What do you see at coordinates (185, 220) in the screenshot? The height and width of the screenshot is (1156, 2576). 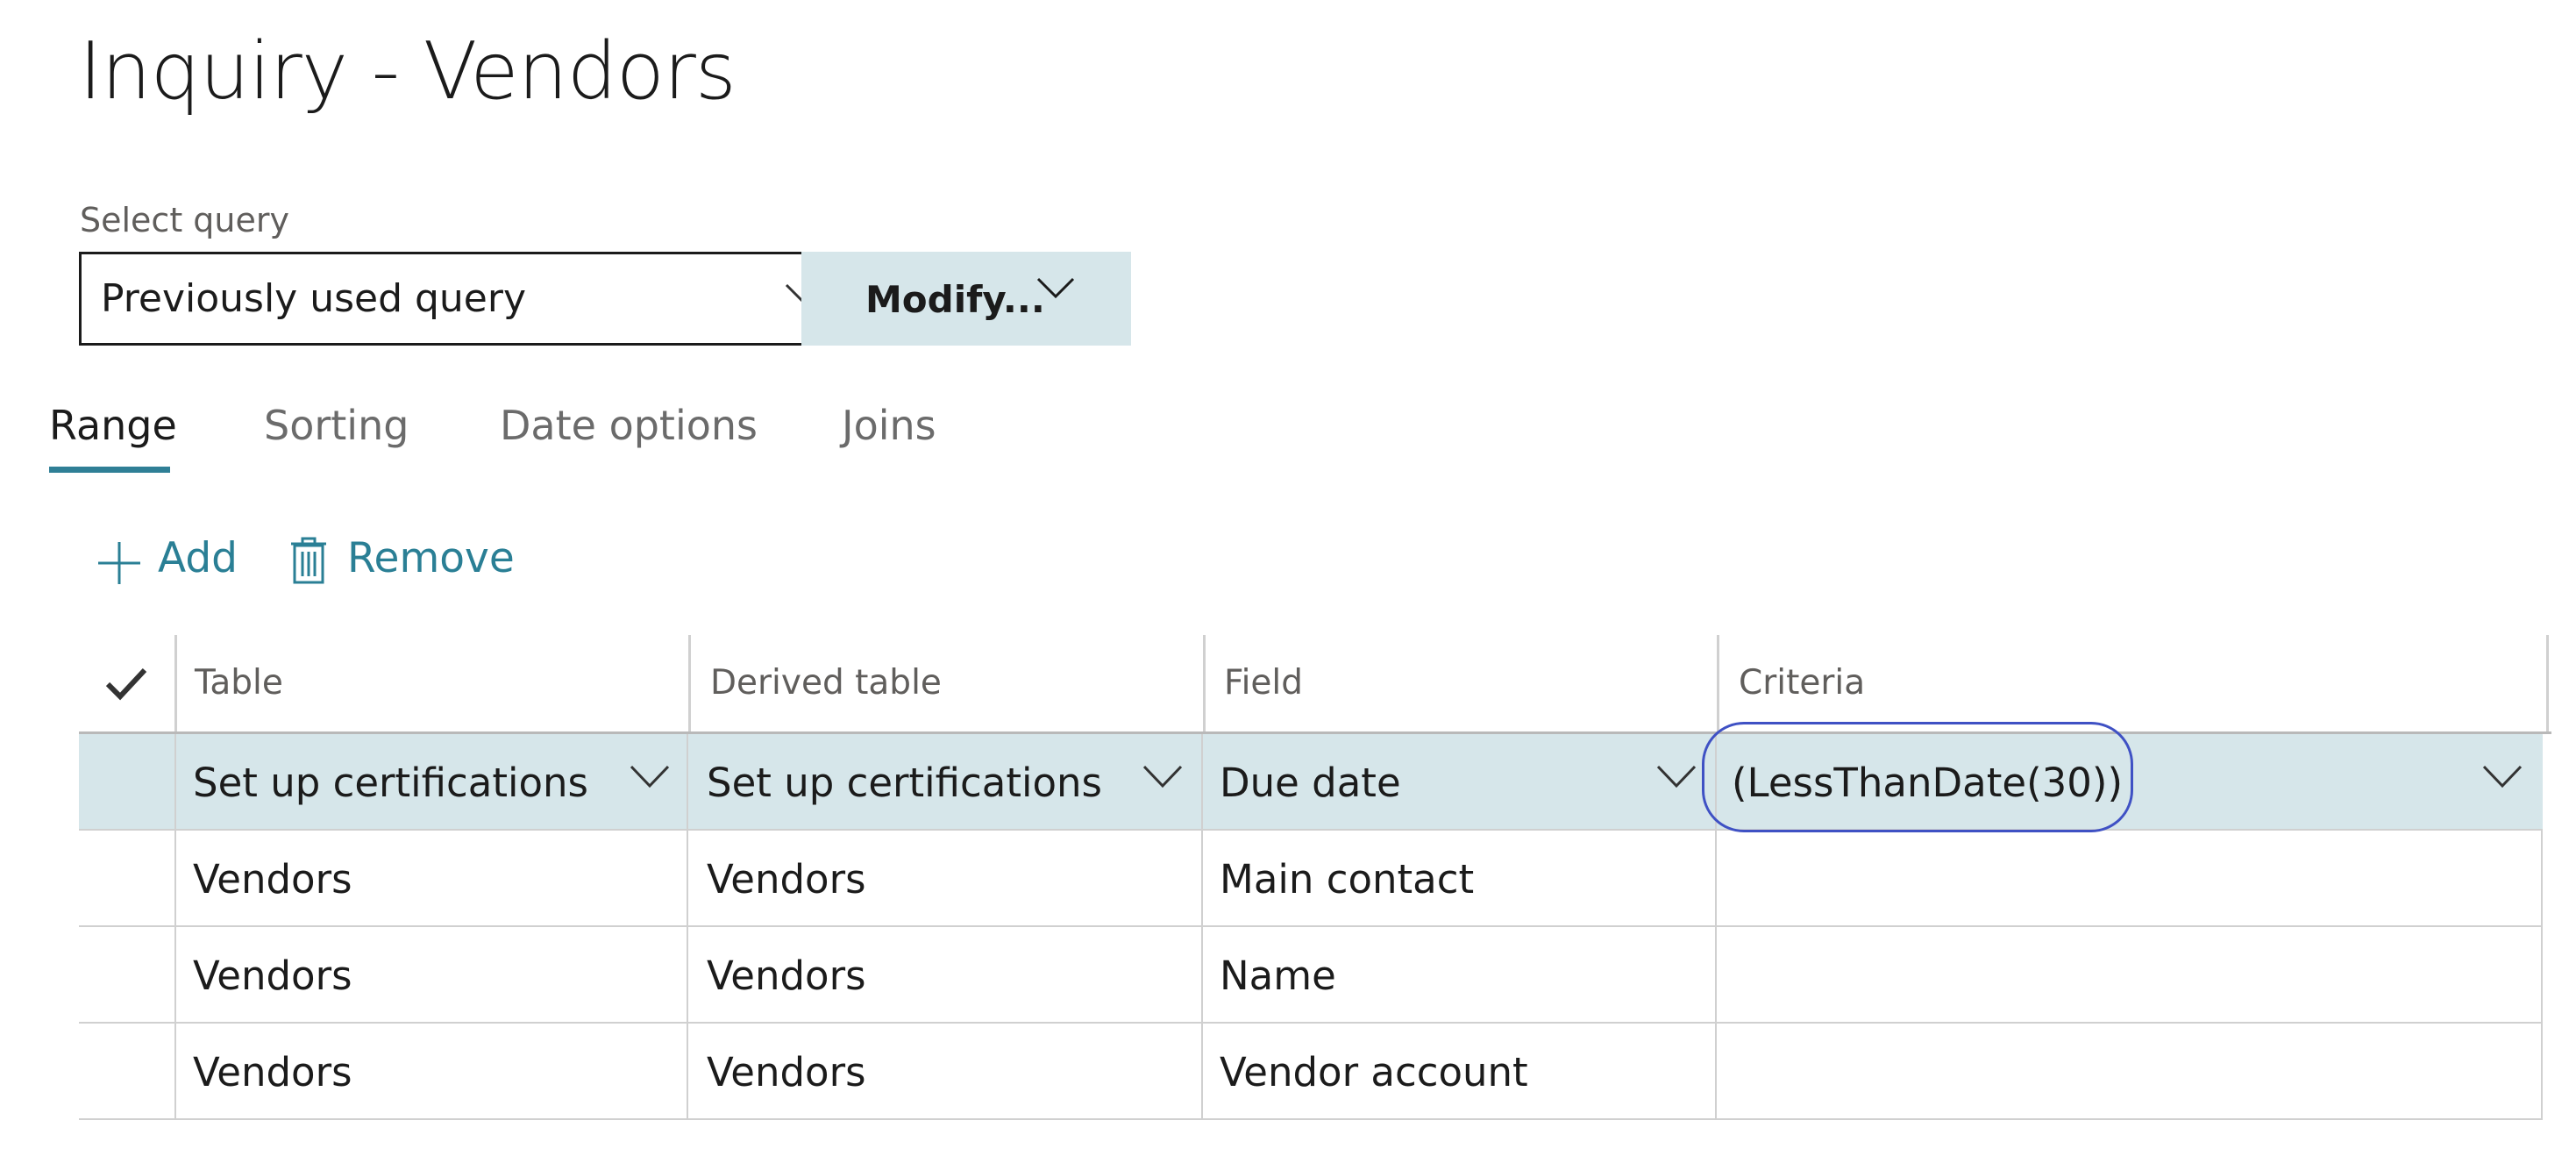 I see `select-query-label: Select query` at bounding box center [185, 220].